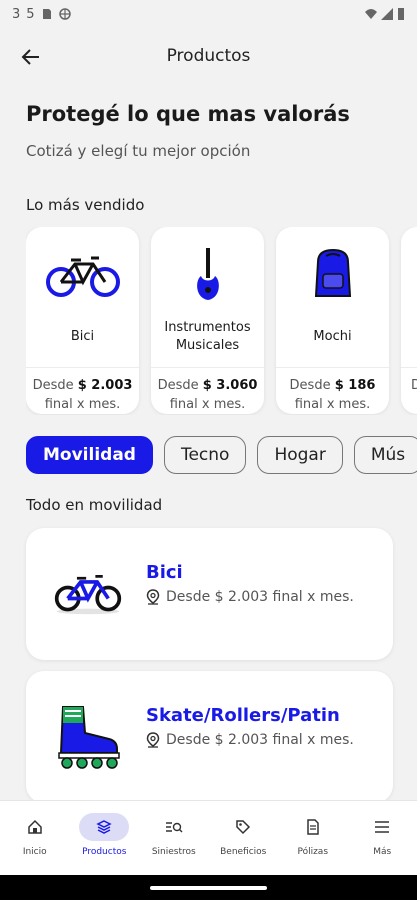 This screenshot has width=417, height=900. I want to click on app-header: Productos, so click(208, 56).